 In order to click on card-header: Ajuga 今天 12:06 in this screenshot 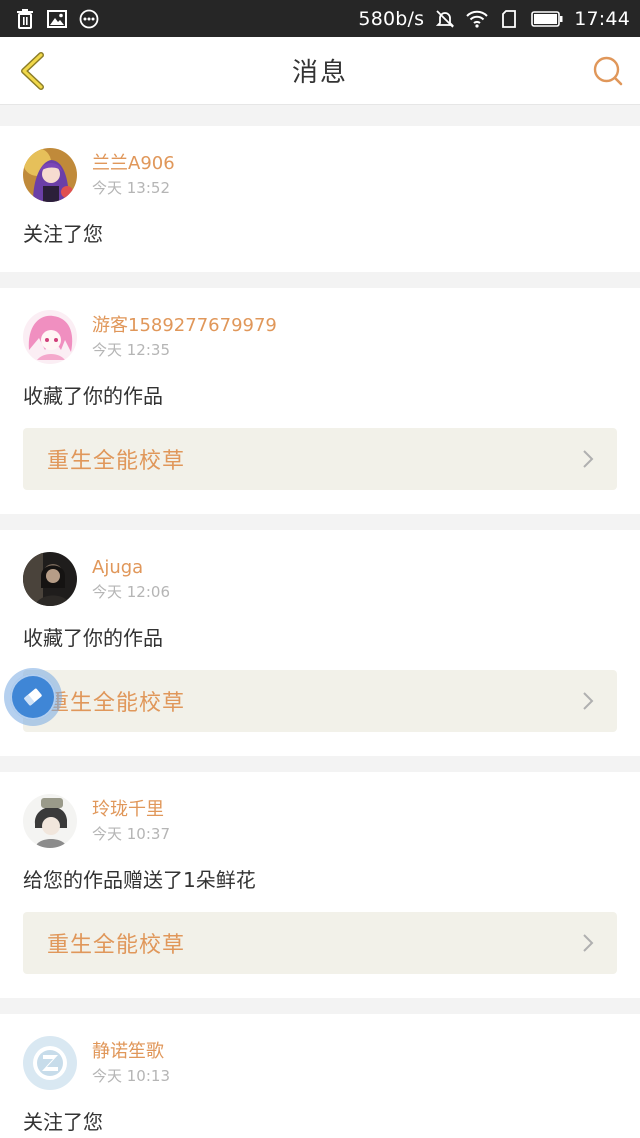, I will do `click(320, 579)`.